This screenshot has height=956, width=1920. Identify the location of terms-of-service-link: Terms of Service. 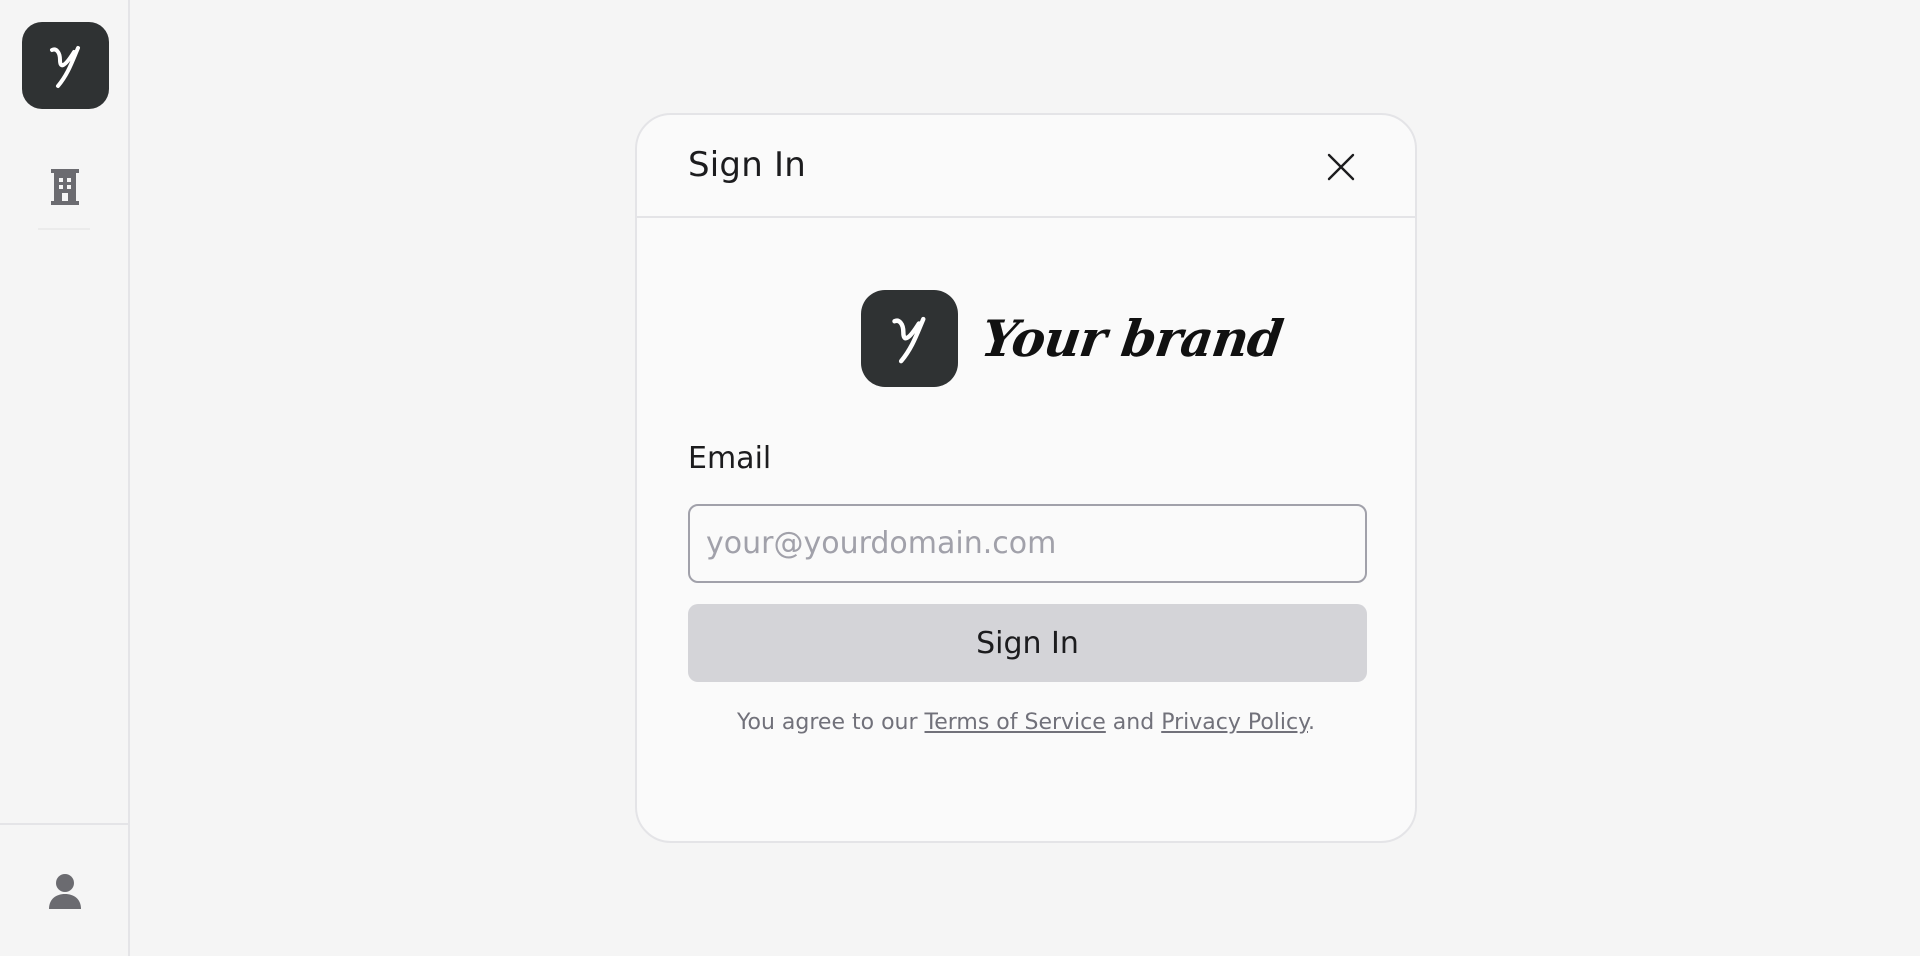
(1015, 722).